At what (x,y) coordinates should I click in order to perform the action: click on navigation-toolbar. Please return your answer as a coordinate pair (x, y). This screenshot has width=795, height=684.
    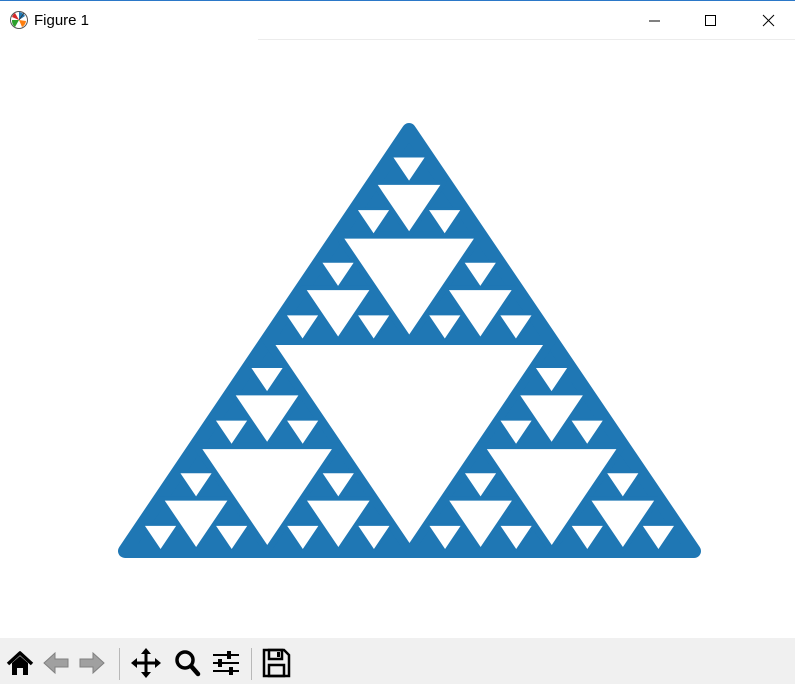
    Looking at the image, I should click on (397, 661).